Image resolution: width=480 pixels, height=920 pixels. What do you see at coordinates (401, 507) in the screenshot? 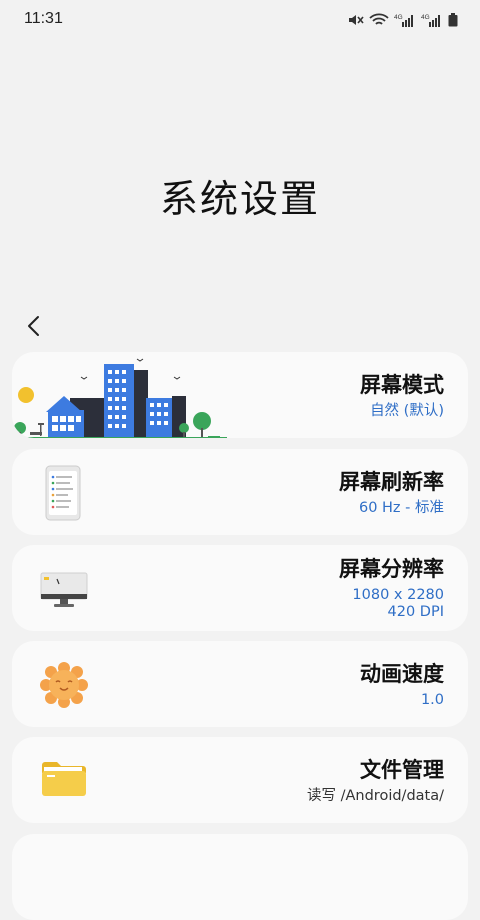
I see `card-subtitle: 60 Hz - 标准` at bounding box center [401, 507].